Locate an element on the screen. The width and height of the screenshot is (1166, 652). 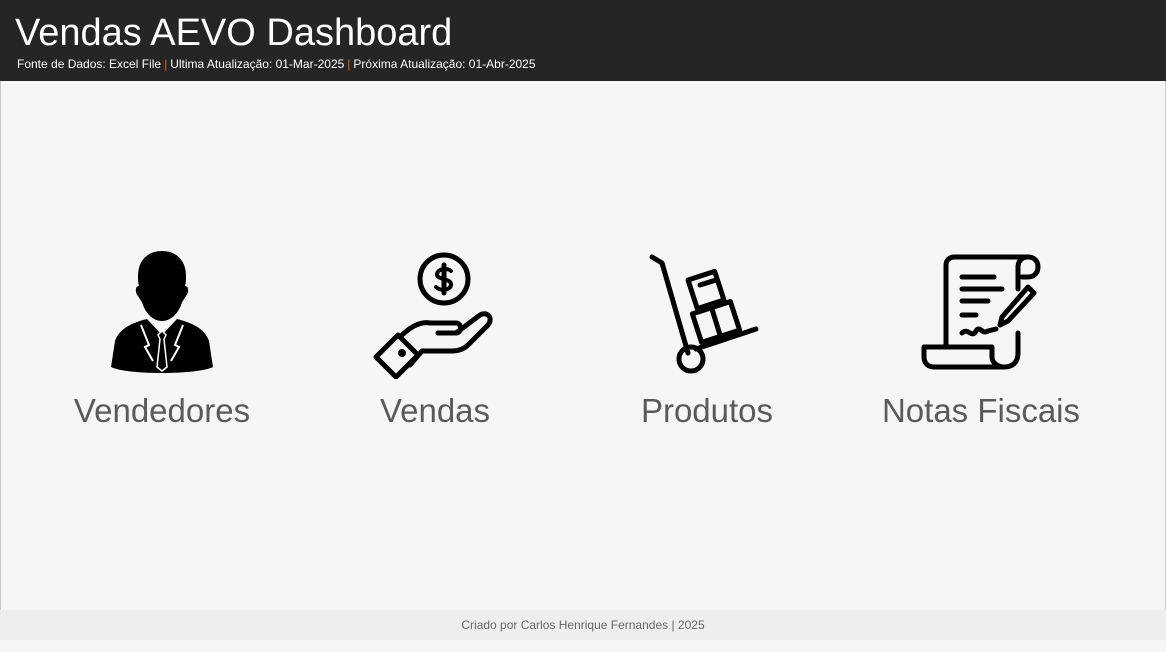
next-update-text: Próxima Atualização: 01-Abr-2025 is located at coordinates (444, 64).